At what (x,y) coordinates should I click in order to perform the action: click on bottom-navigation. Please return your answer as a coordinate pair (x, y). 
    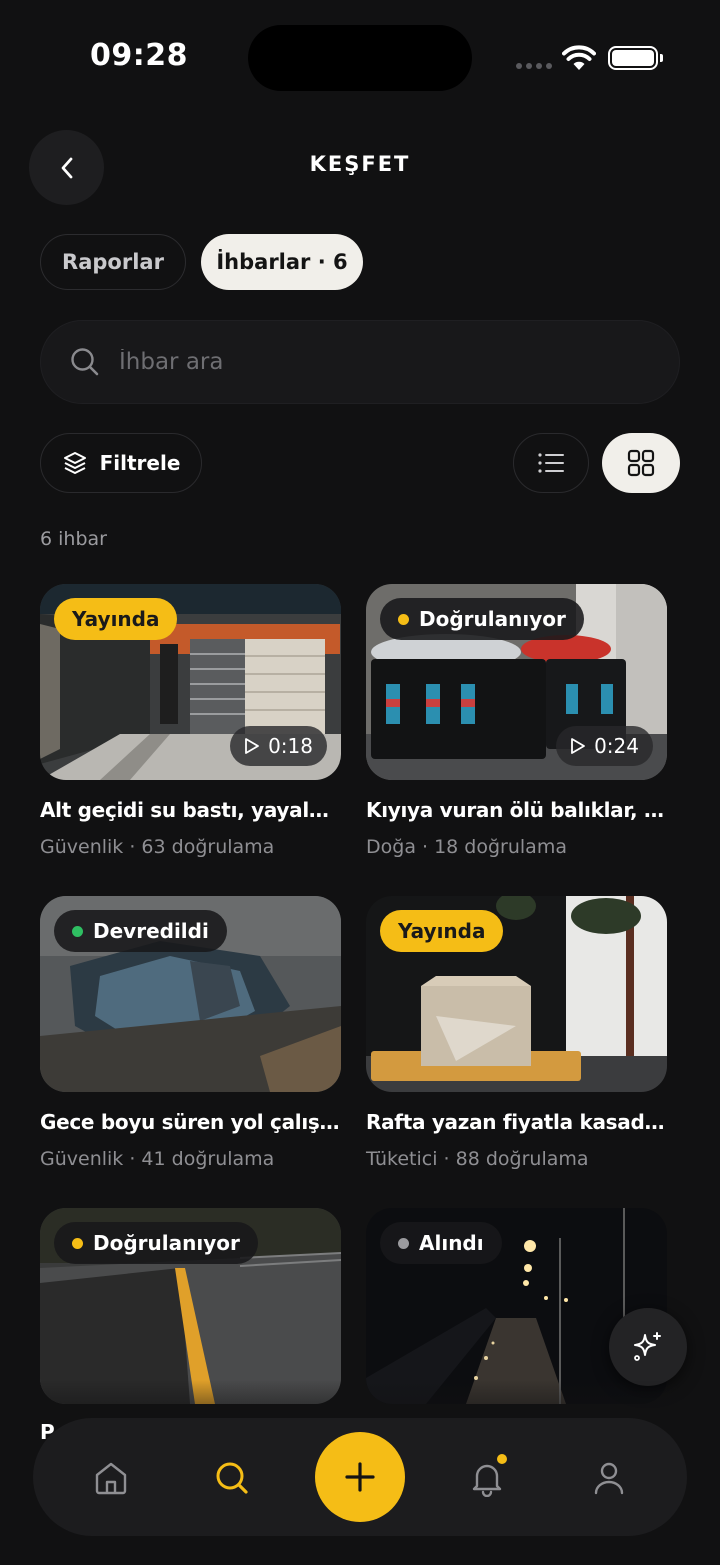
    Looking at the image, I should click on (360, 1477).